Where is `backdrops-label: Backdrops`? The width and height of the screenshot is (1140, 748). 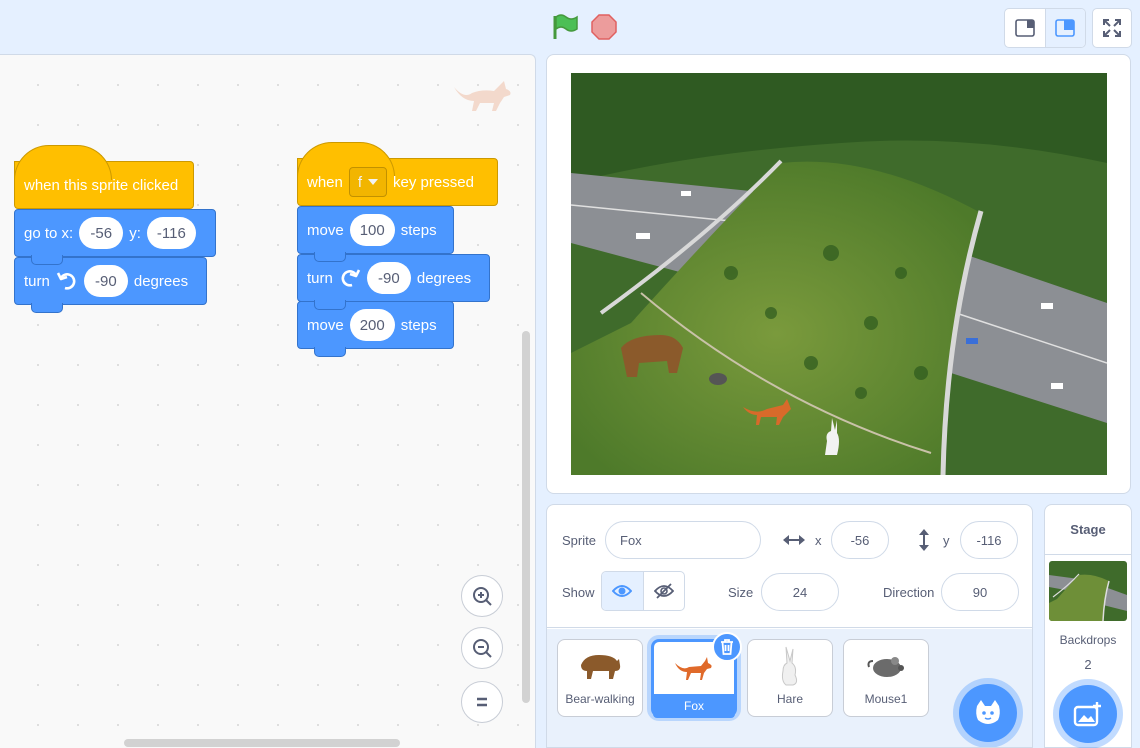
backdrops-label: Backdrops is located at coordinates (1088, 640).